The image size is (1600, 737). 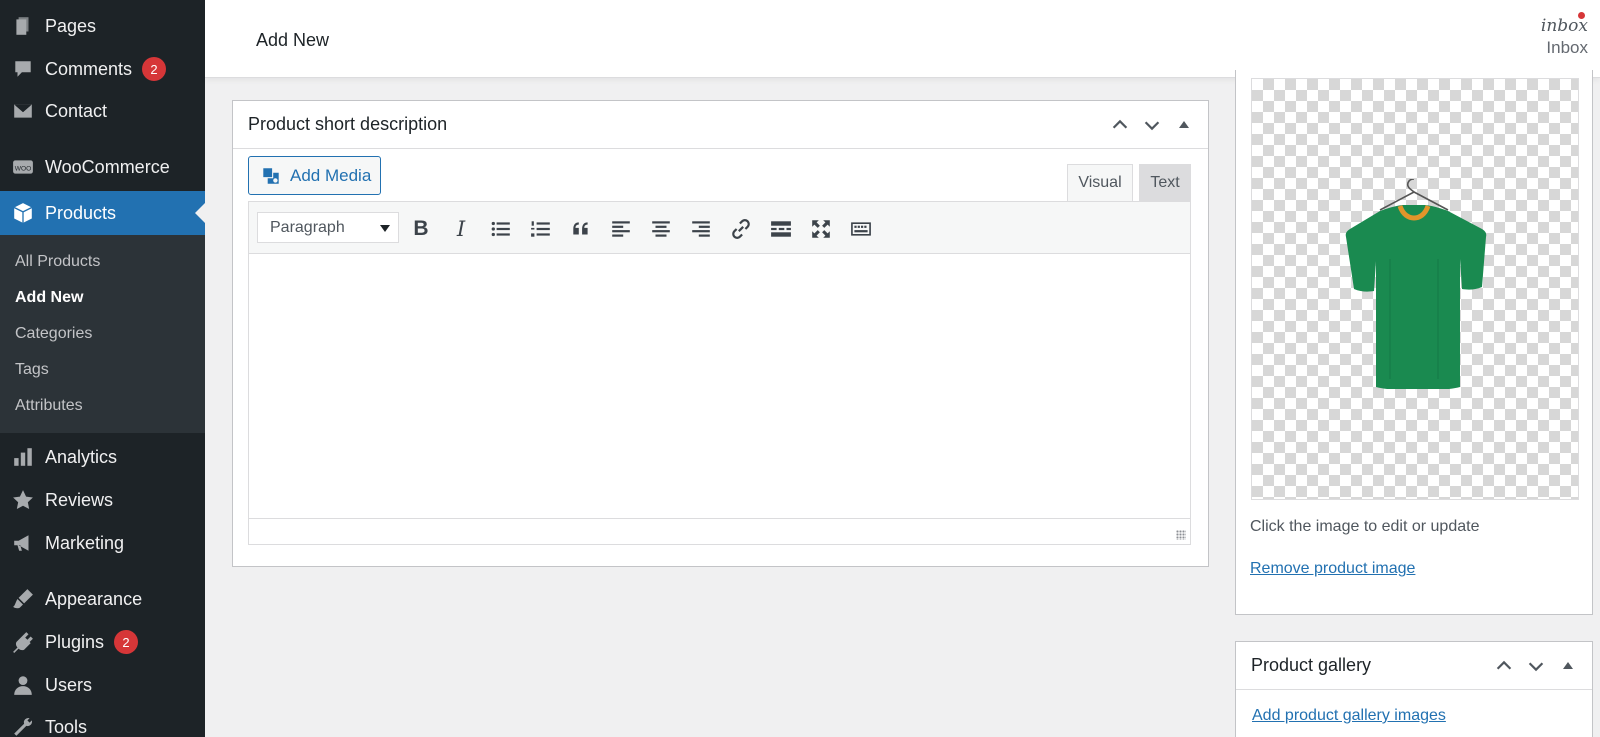 I want to click on inbox-button: inbox Inbox, so click(x=1564, y=35).